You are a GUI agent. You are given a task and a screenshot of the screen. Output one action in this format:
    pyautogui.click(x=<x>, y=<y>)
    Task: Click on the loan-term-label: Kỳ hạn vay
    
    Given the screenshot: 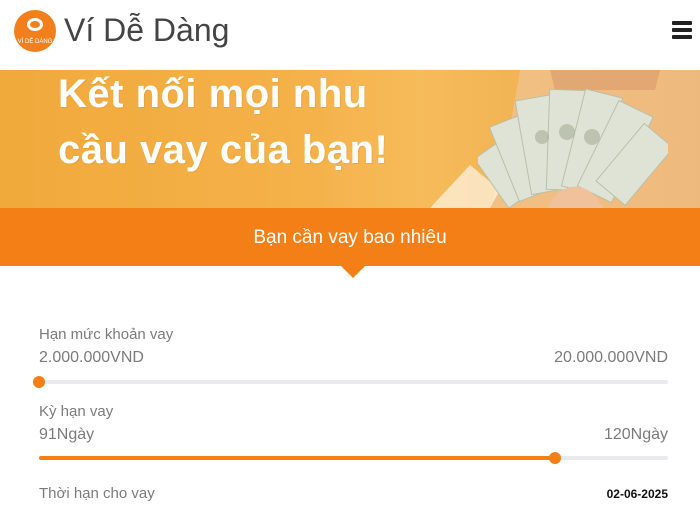 What is the action you would take?
    pyautogui.click(x=76, y=411)
    